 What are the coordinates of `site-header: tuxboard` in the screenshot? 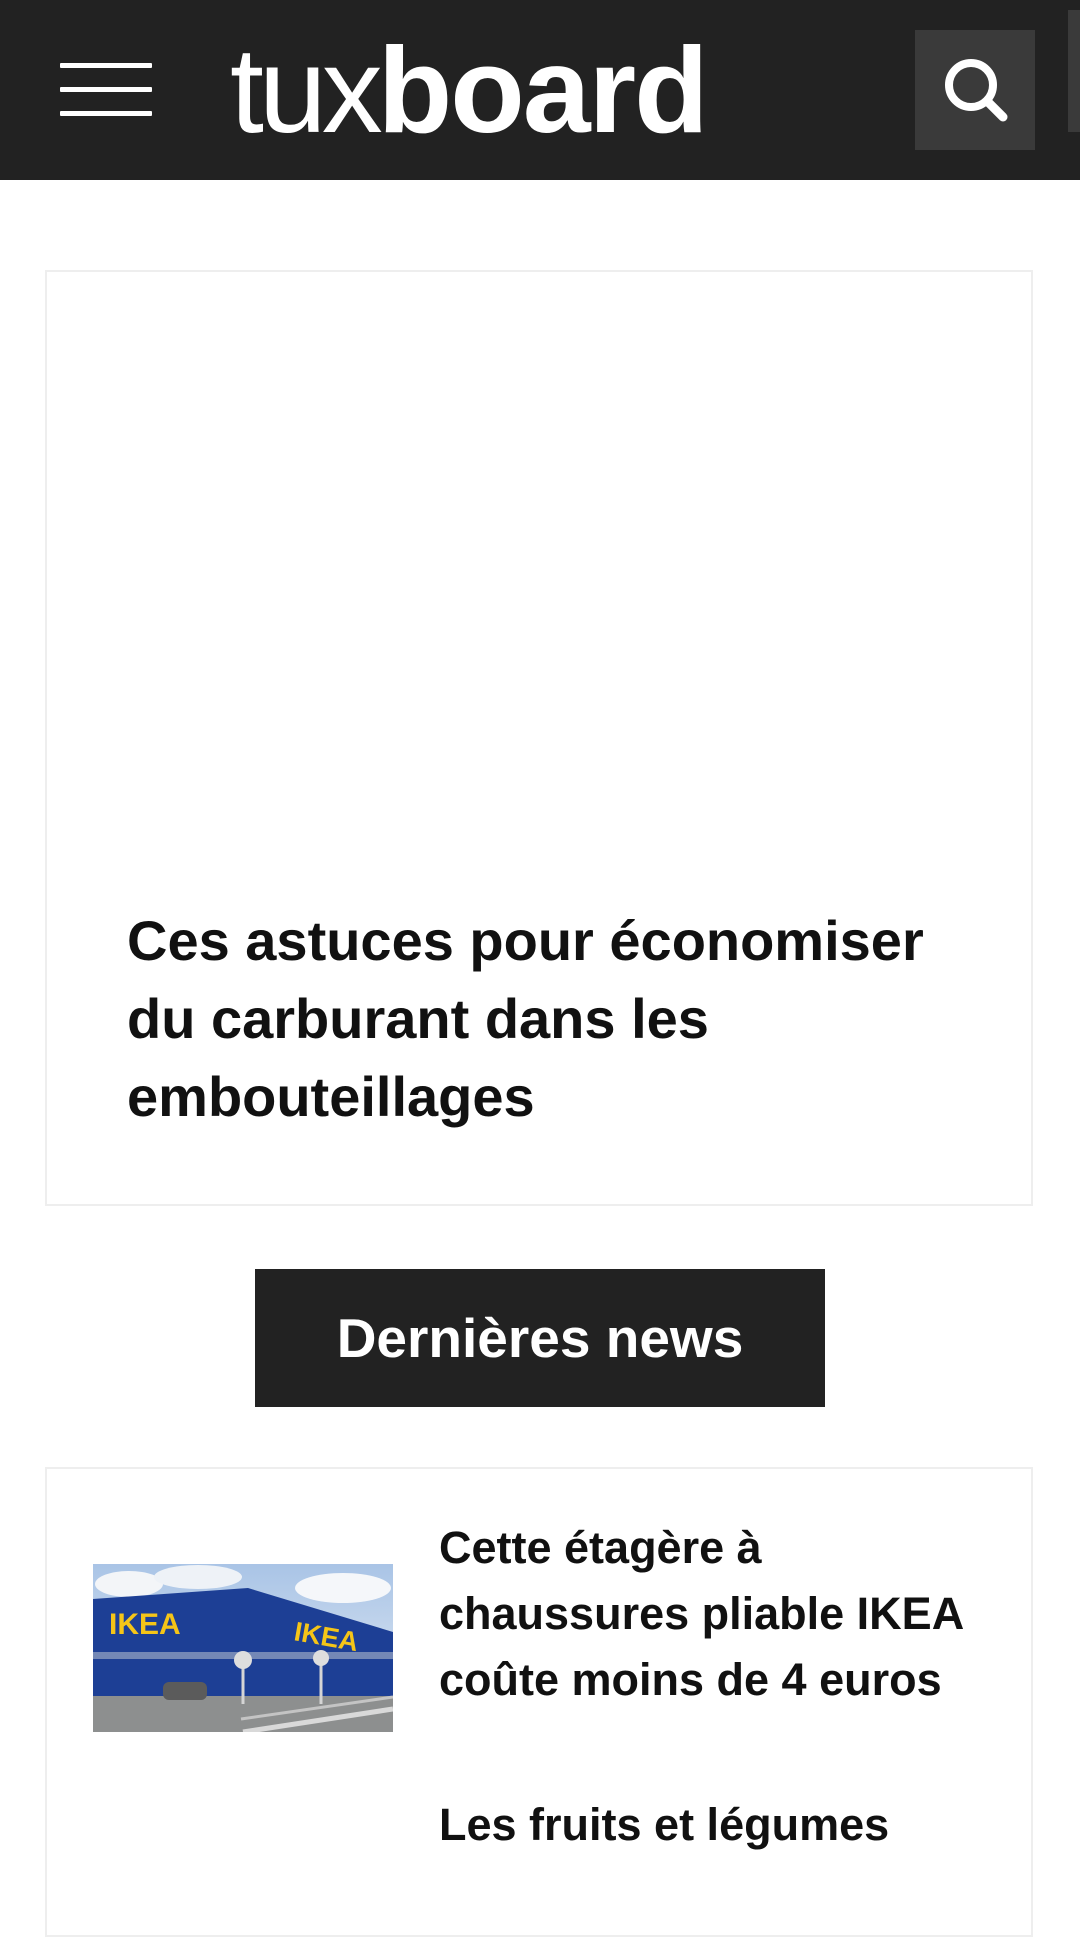 It's located at (540, 90).